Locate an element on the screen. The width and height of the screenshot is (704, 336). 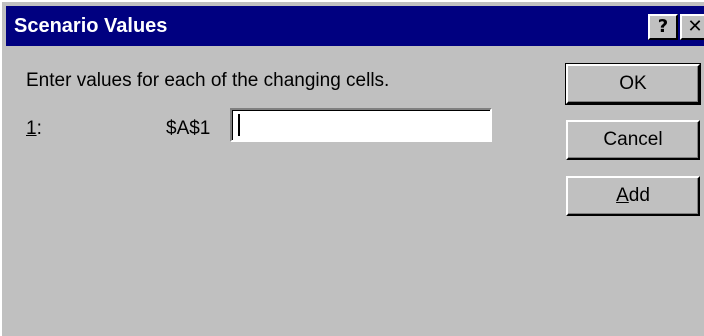
cell-value-input is located at coordinates (361, 125).